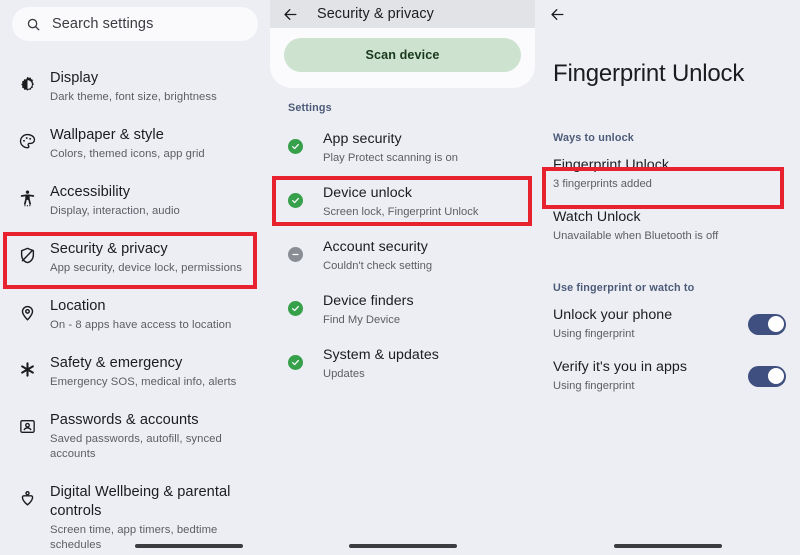 This screenshot has width=800, height=555. Describe the element at coordinates (613, 315) in the screenshot. I see `toggle-row-title: Unlock your phone` at that location.